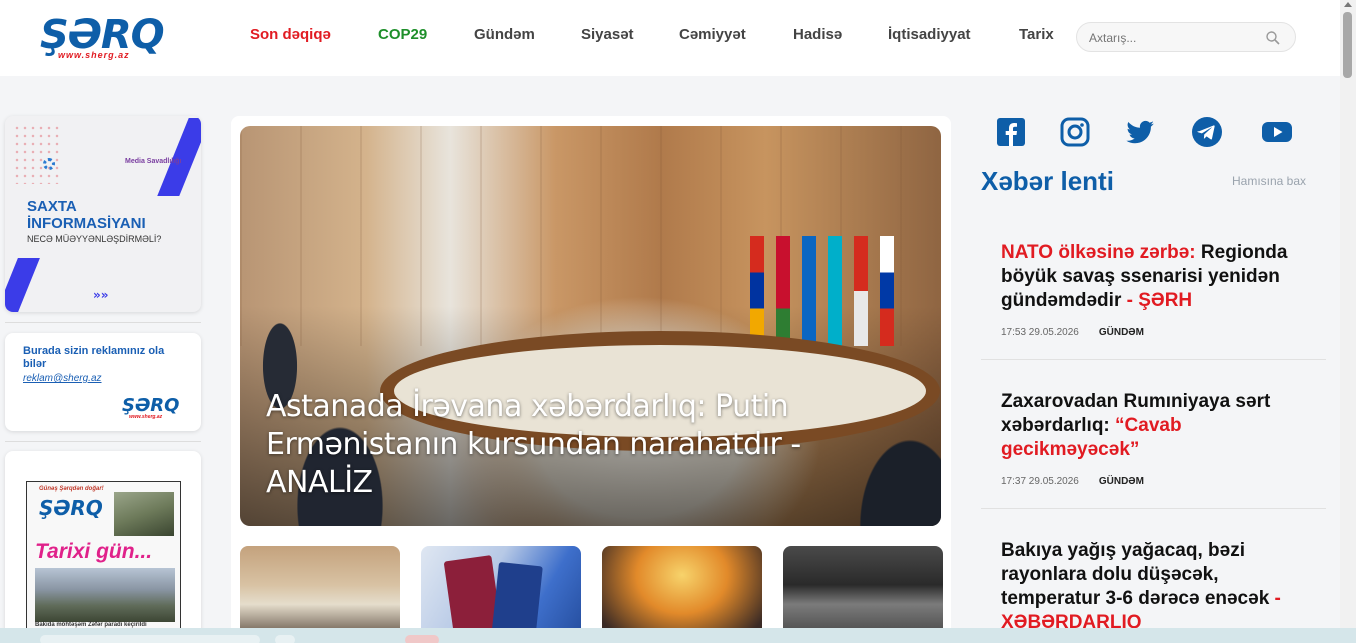 The height and width of the screenshot is (643, 1356). I want to click on scroll-up-arrow-icon, so click(1348, 4).